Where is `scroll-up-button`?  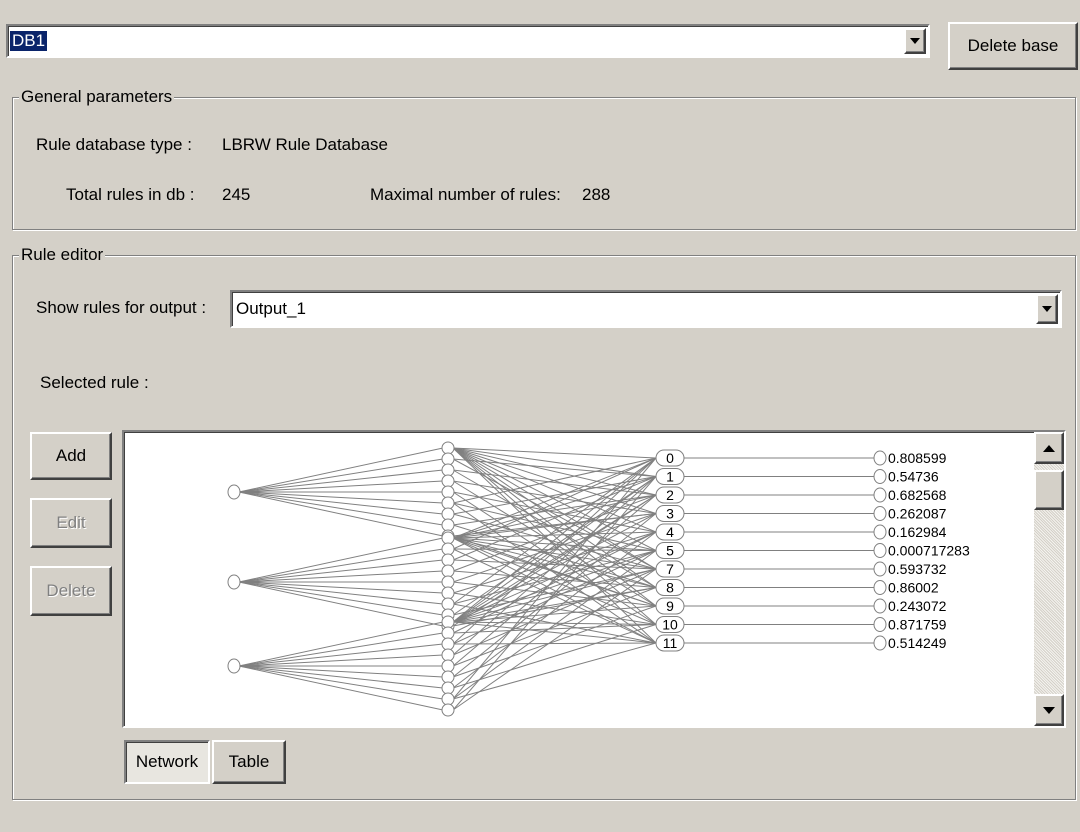
scroll-up-button is located at coordinates (1049, 448).